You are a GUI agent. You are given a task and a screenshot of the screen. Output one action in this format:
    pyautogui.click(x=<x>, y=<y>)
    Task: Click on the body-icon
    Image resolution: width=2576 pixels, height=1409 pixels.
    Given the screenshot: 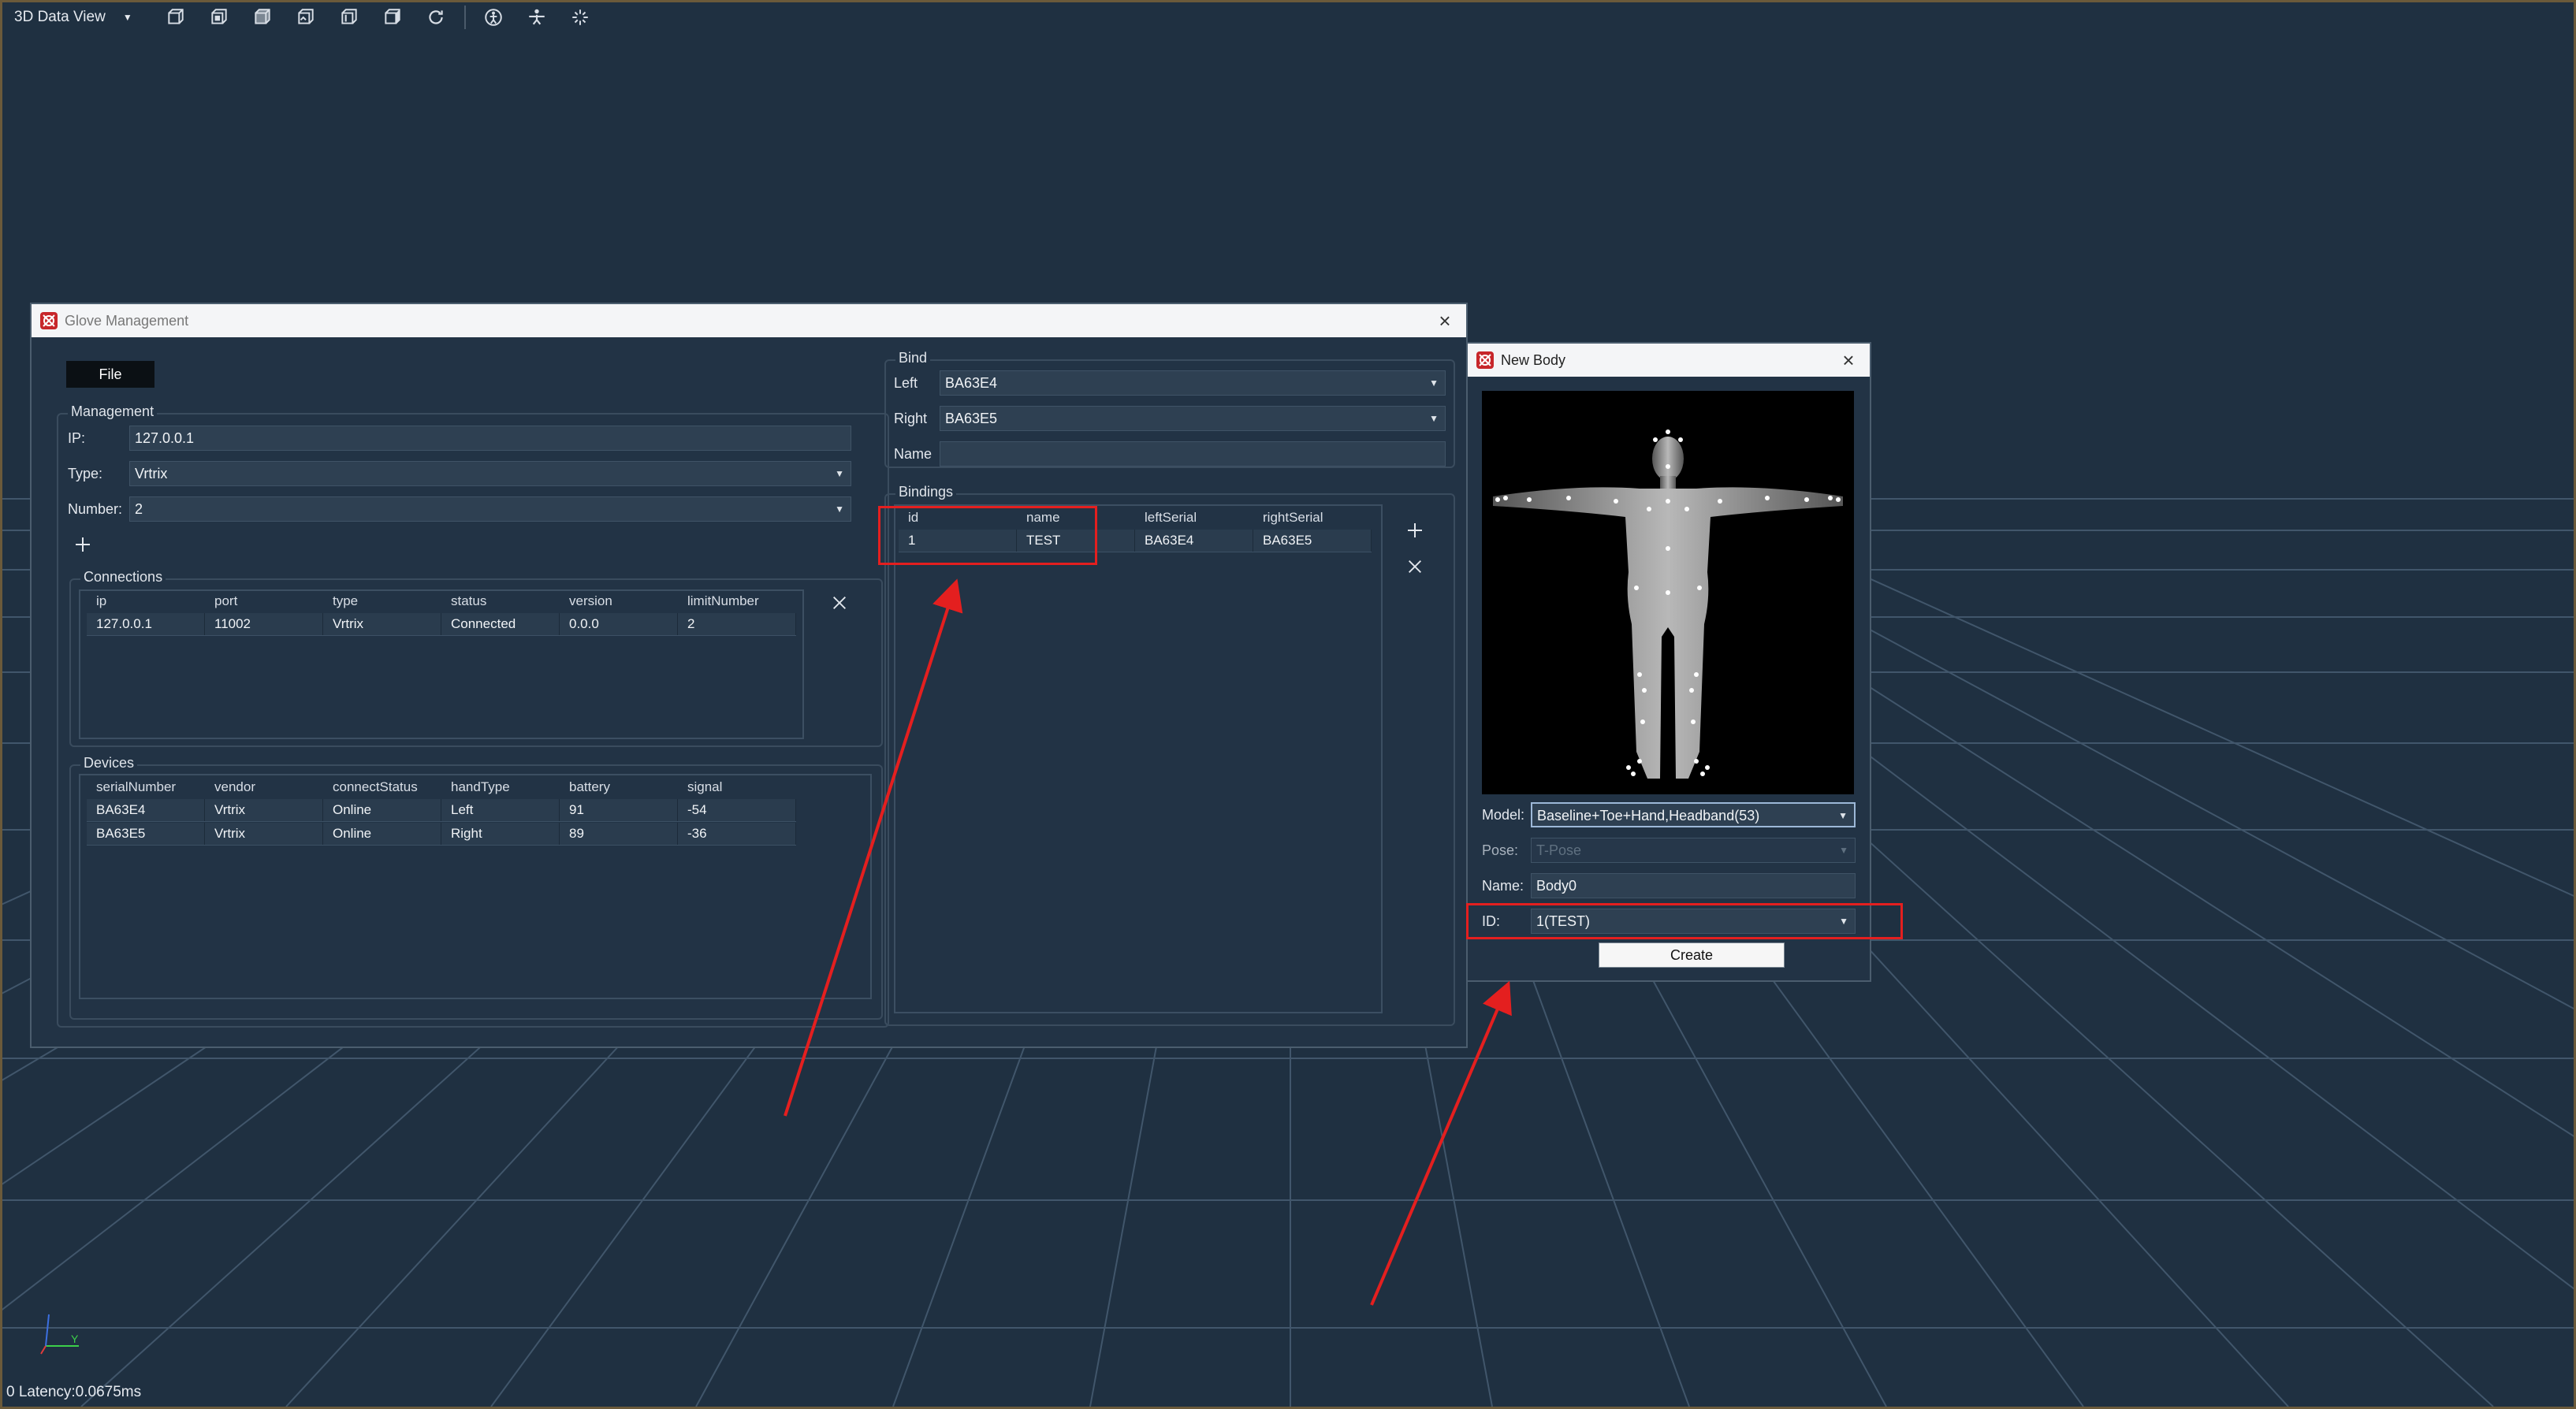 What is the action you would take?
    pyautogui.click(x=537, y=17)
    